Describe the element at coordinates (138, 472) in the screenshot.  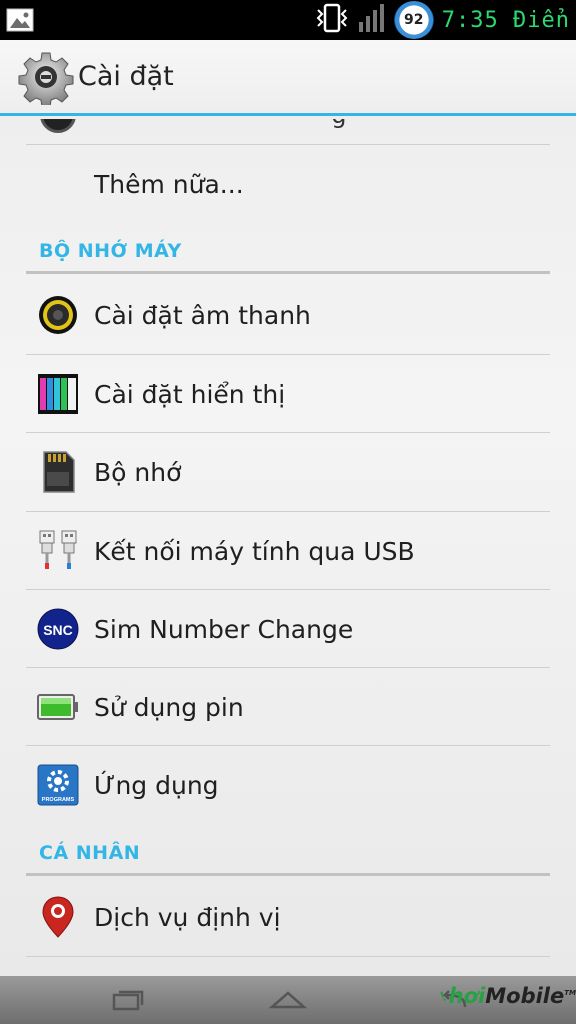
I see `list-item-label: Bộ nhớ` at that location.